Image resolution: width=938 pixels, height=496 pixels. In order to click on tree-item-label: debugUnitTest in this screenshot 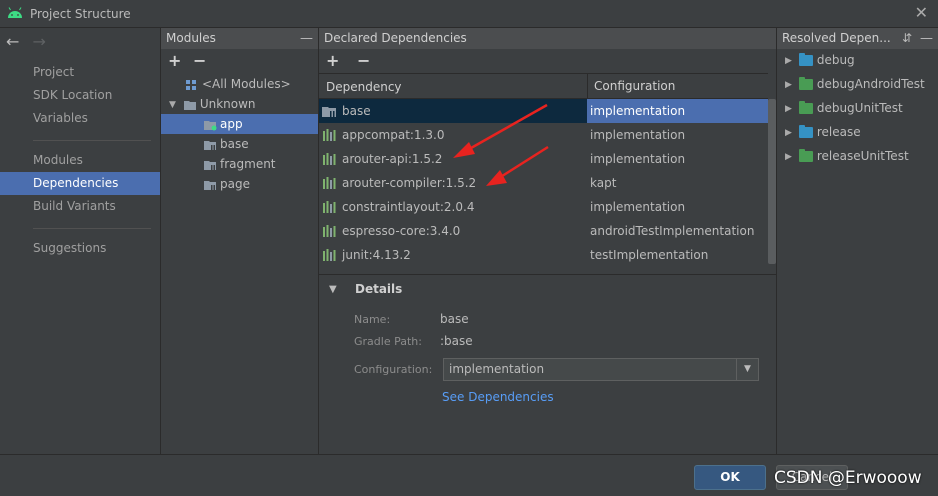, I will do `click(859, 108)`.